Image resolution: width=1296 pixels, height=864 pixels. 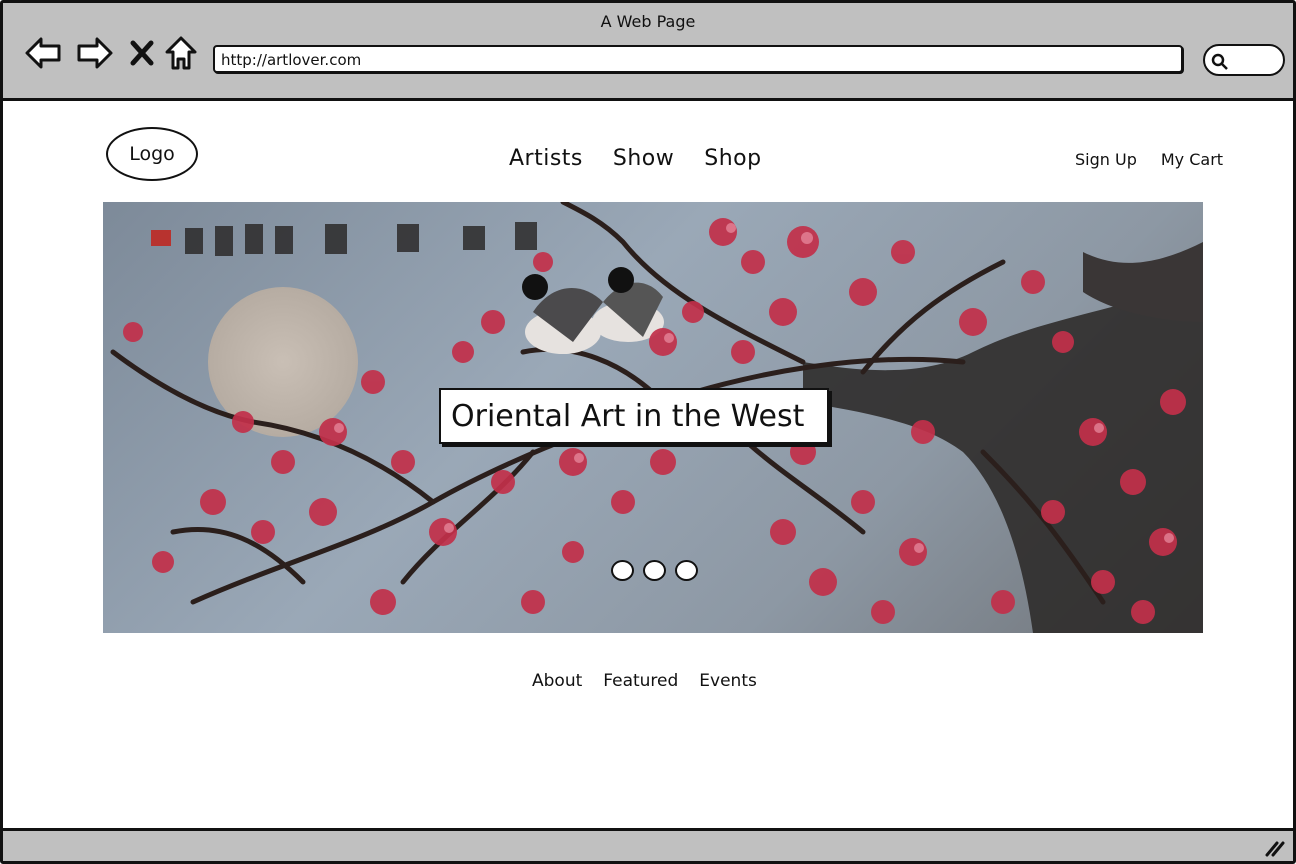 I want to click on browser-chrome: A Web Page, so click(x=648, y=52).